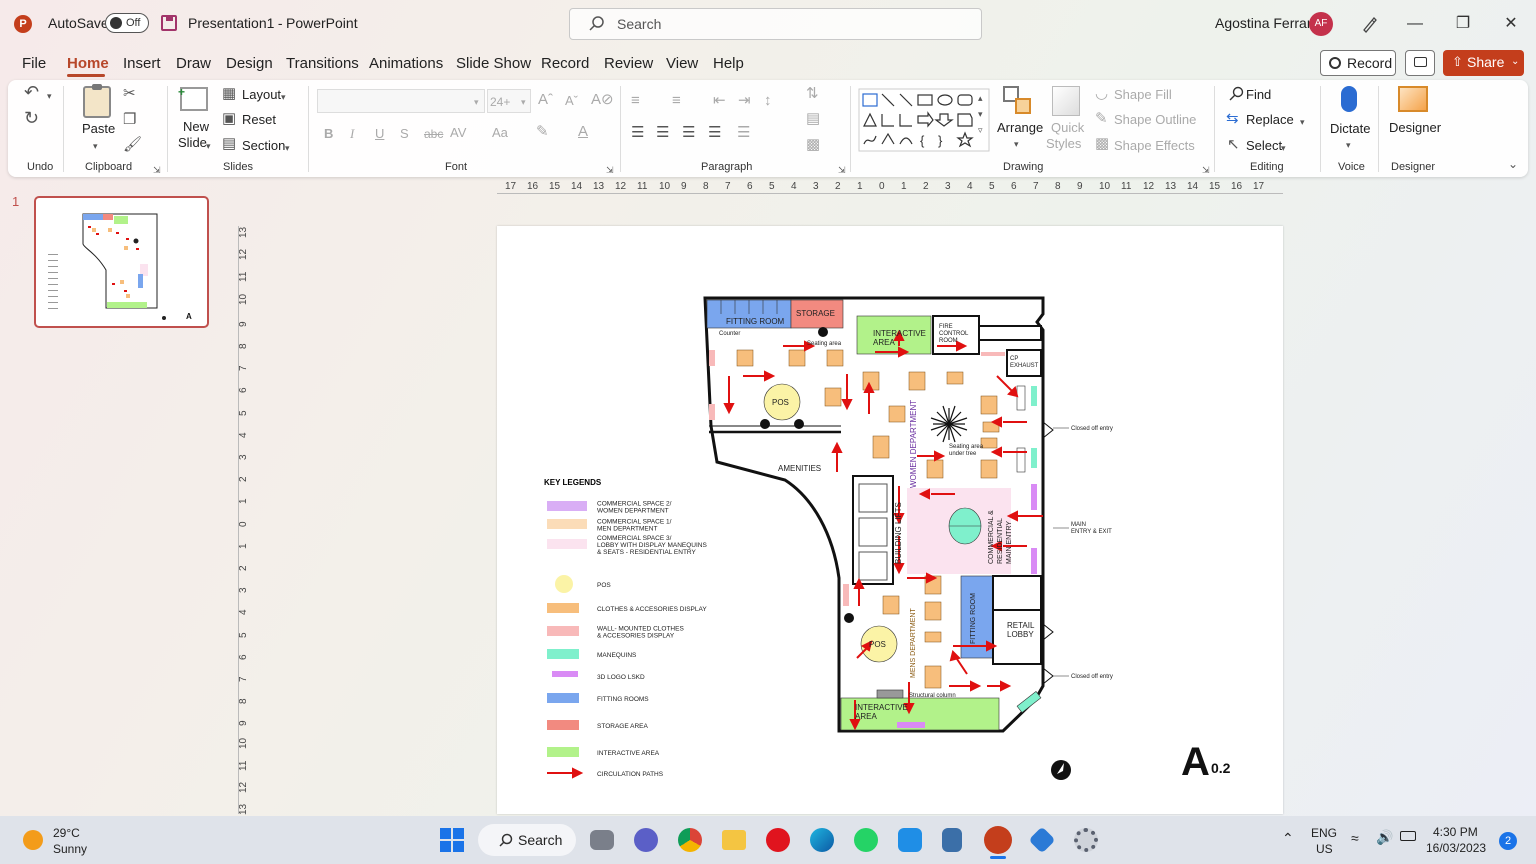 The image size is (1536, 864). I want to click on font-size-dropdown: 24+ ▾, so click(509, 101).